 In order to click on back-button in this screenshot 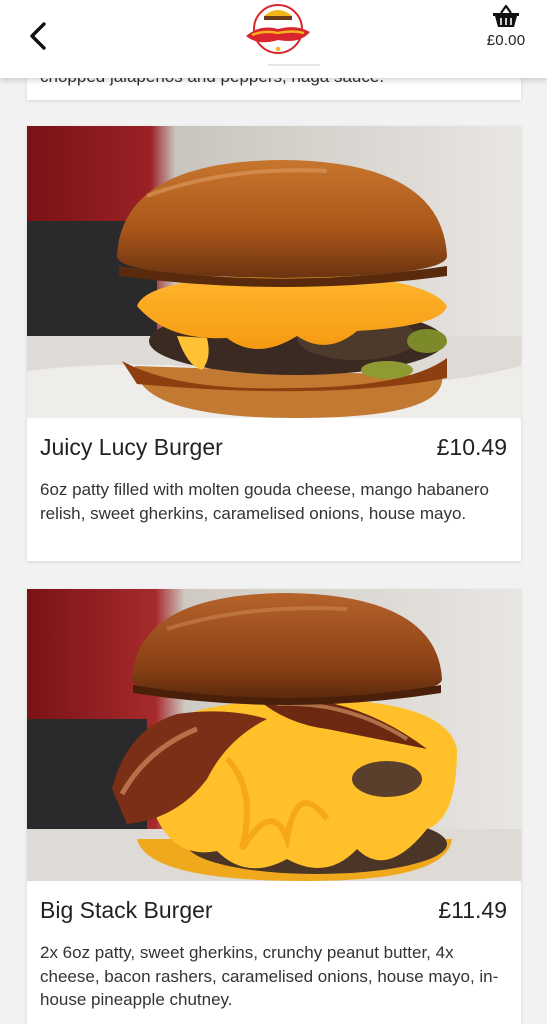, I will do `click(40, 36)`.